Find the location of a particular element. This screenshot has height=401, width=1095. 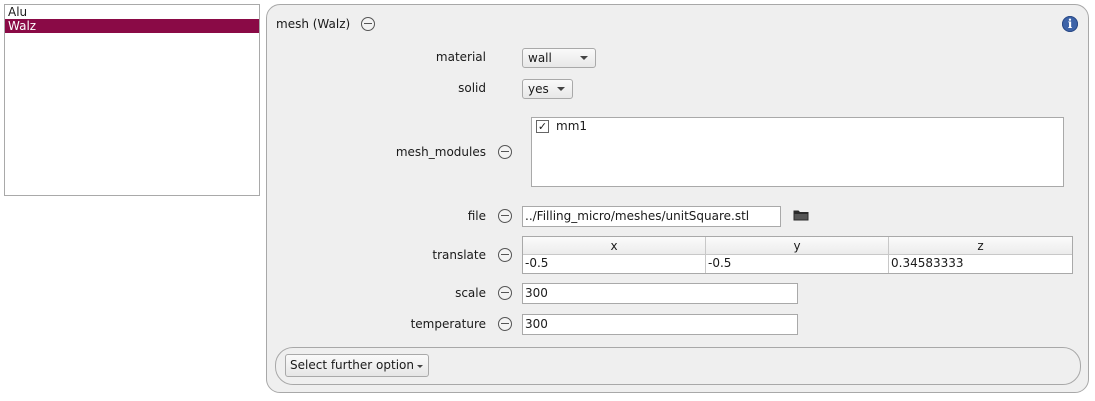

entity-list: Alu Walz is located at coordinates (132, 100).